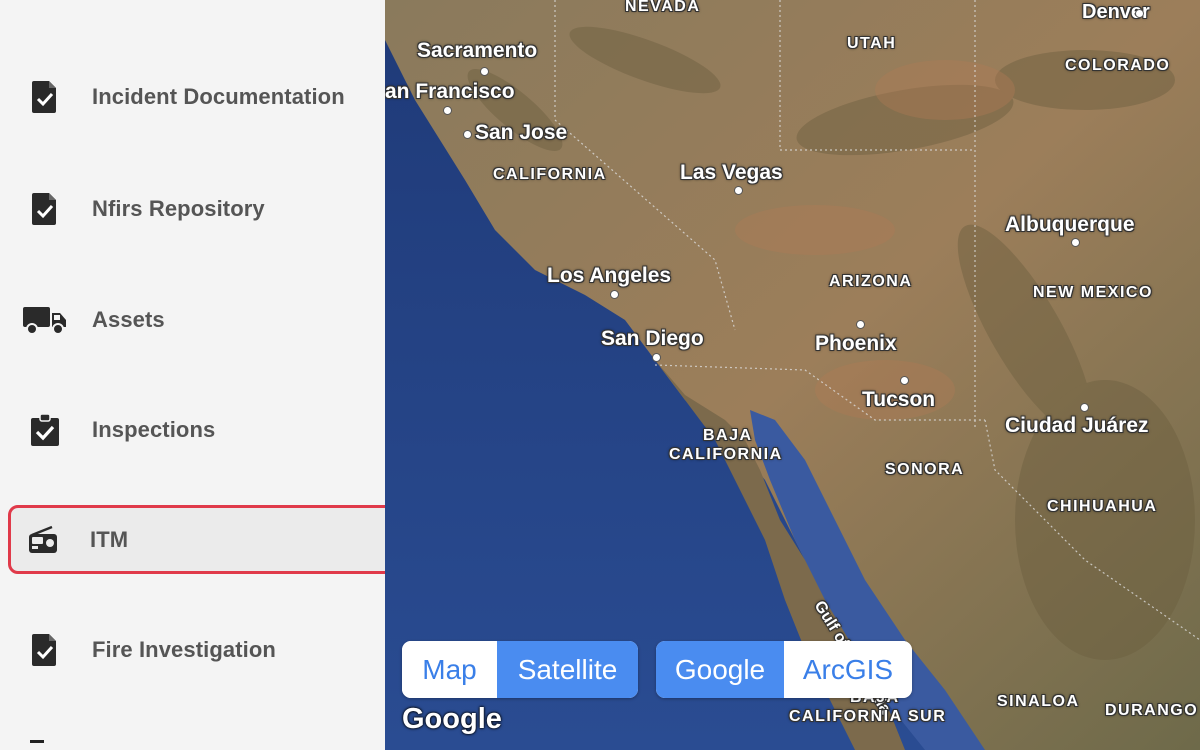  I want to click on map-label-sinaloa: SINALOA, so click(1038, 701).